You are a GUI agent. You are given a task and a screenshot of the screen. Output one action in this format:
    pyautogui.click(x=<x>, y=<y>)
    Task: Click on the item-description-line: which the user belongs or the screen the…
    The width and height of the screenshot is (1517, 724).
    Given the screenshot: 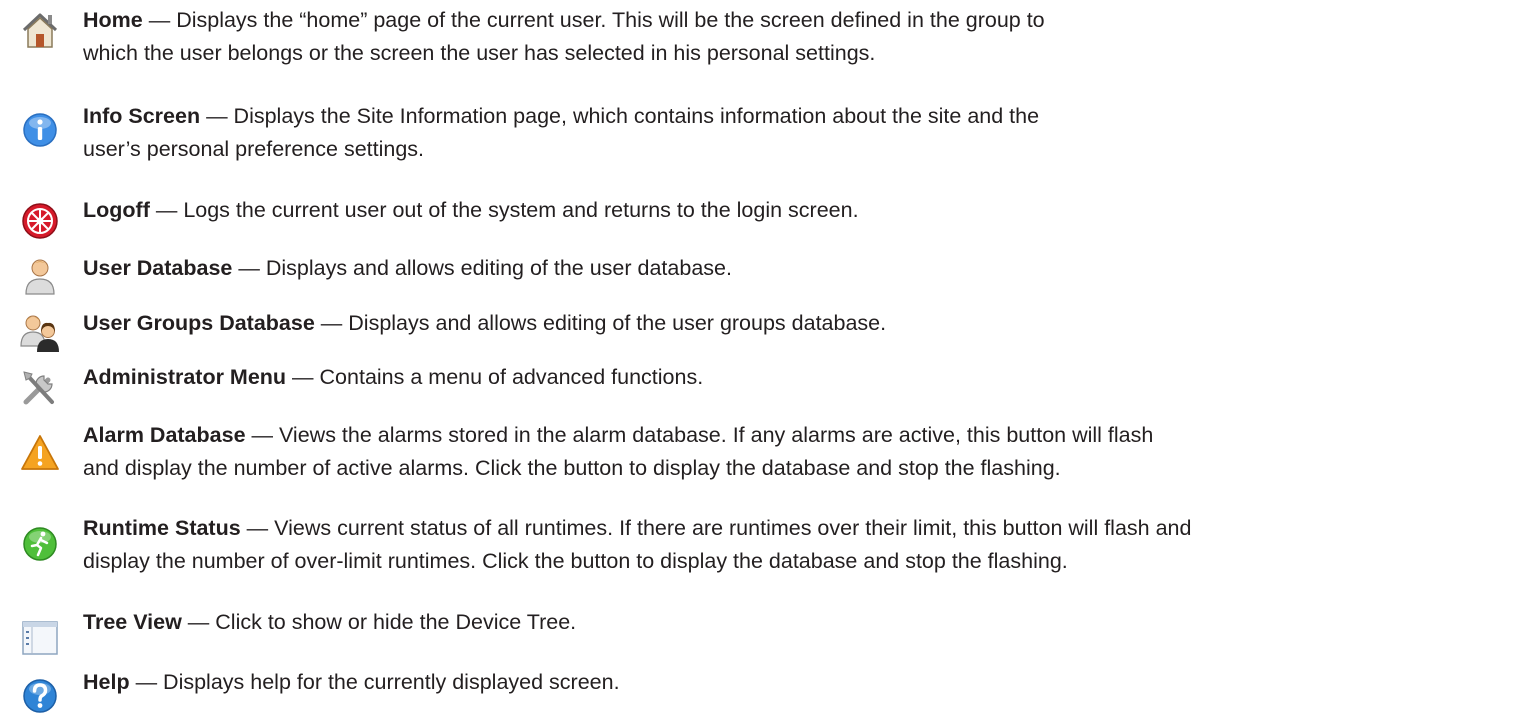 What is the action you would take?
    pyautogui.click(x=479, y=53)
    